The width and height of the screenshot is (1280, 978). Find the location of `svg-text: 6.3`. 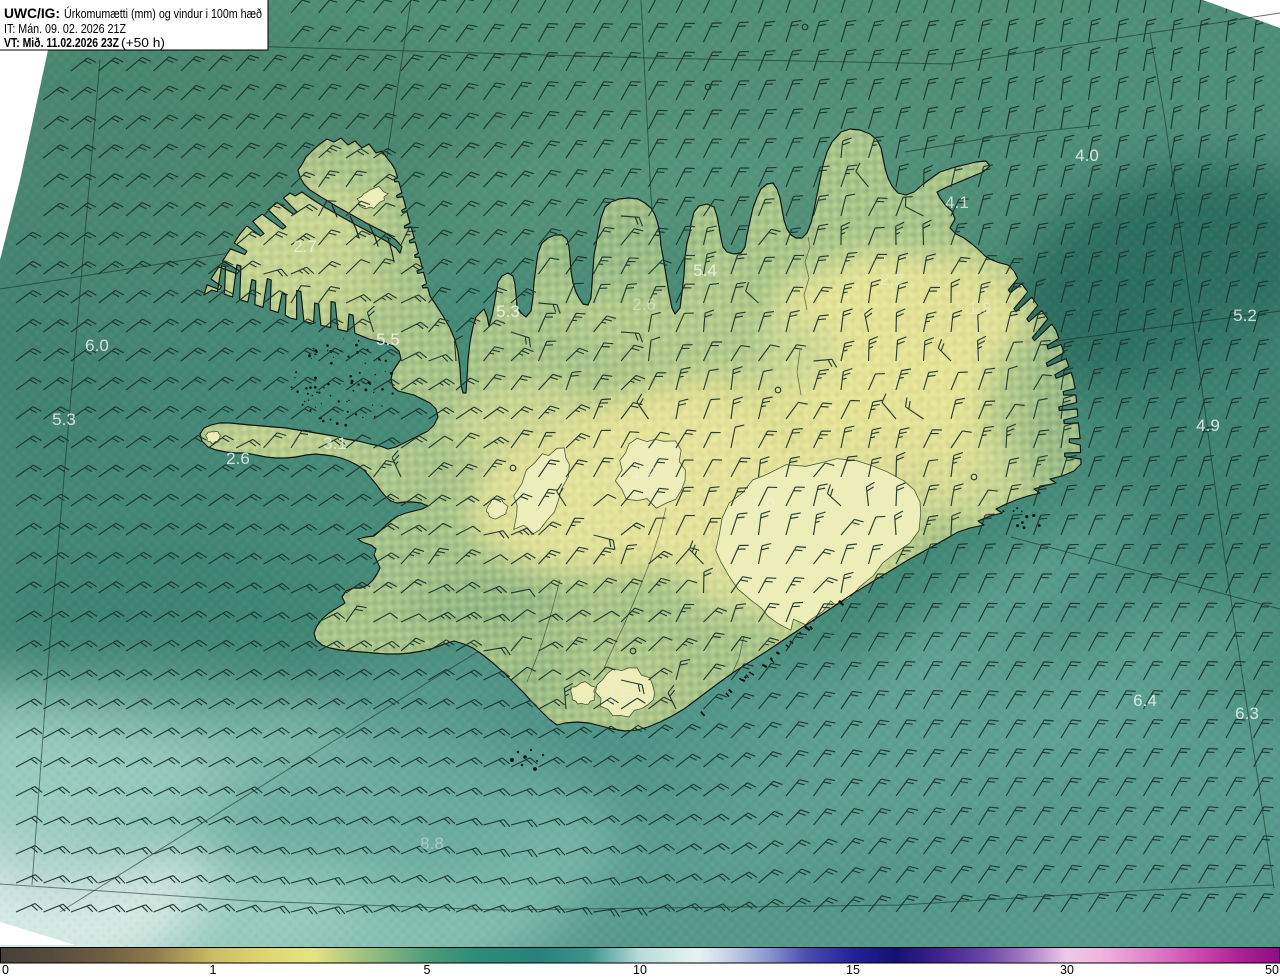

svg-text: 6.3 is located at coordinates (1247, 713).